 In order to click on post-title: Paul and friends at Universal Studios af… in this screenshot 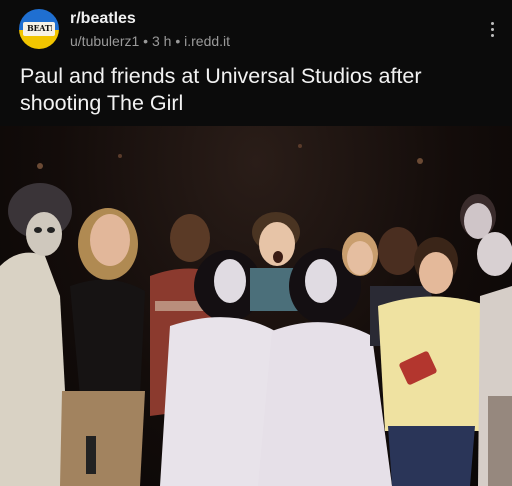, I will do `click(255, 90)`.